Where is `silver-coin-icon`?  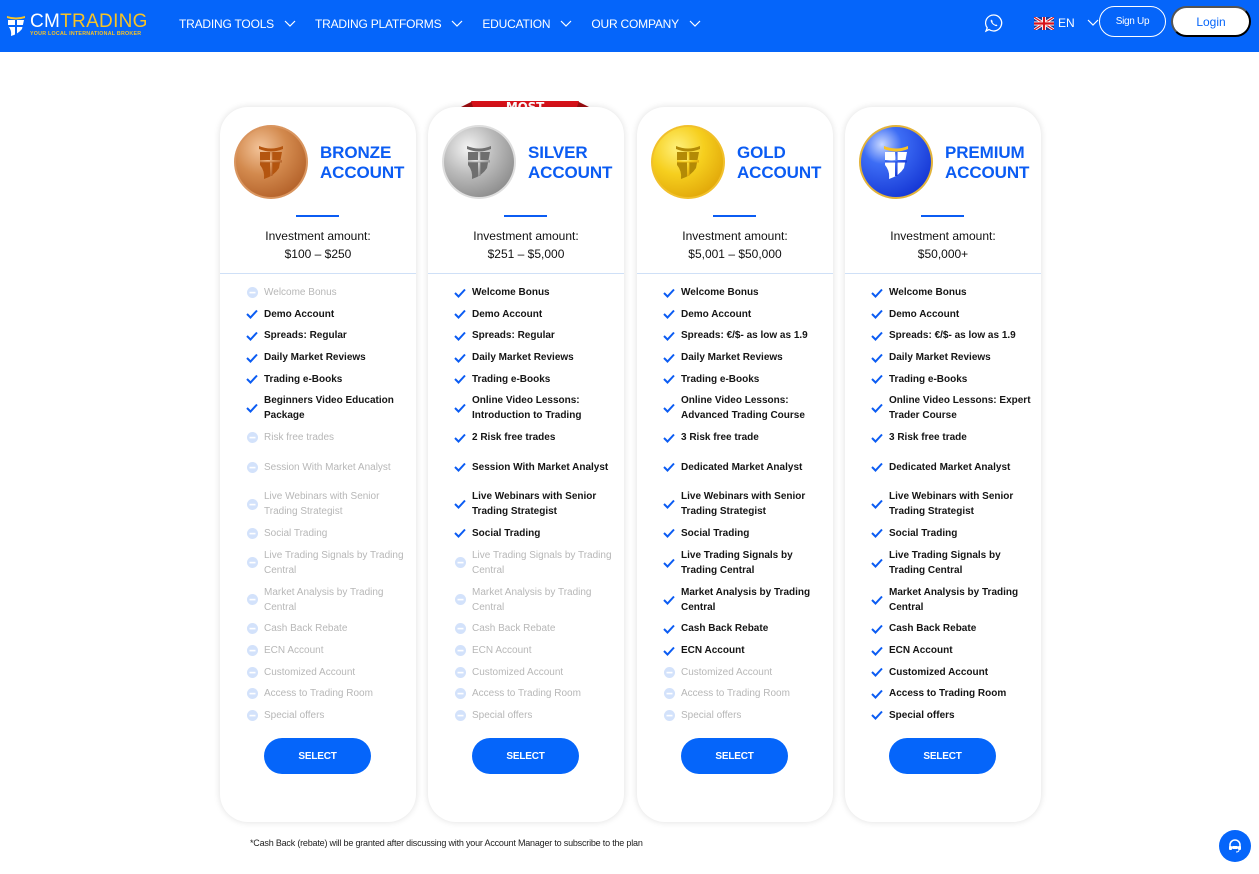 silver-coin-icon is located at coordinates (479, 162).